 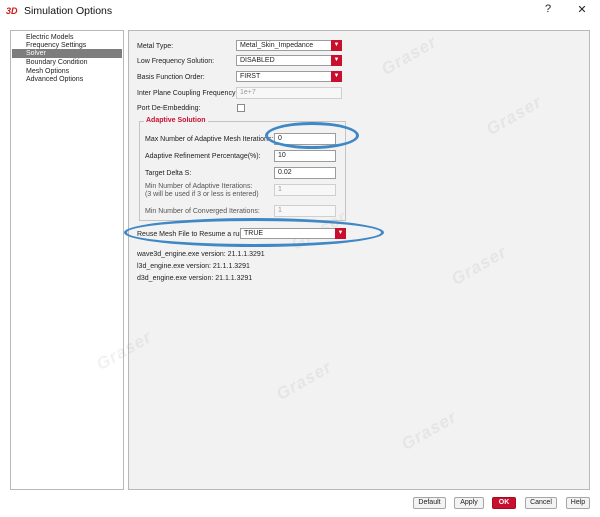 What do you see at coordinates (68, 11) in the screenshot?
I see `window-title: Simulation Options` at bounding box center [68, 11].